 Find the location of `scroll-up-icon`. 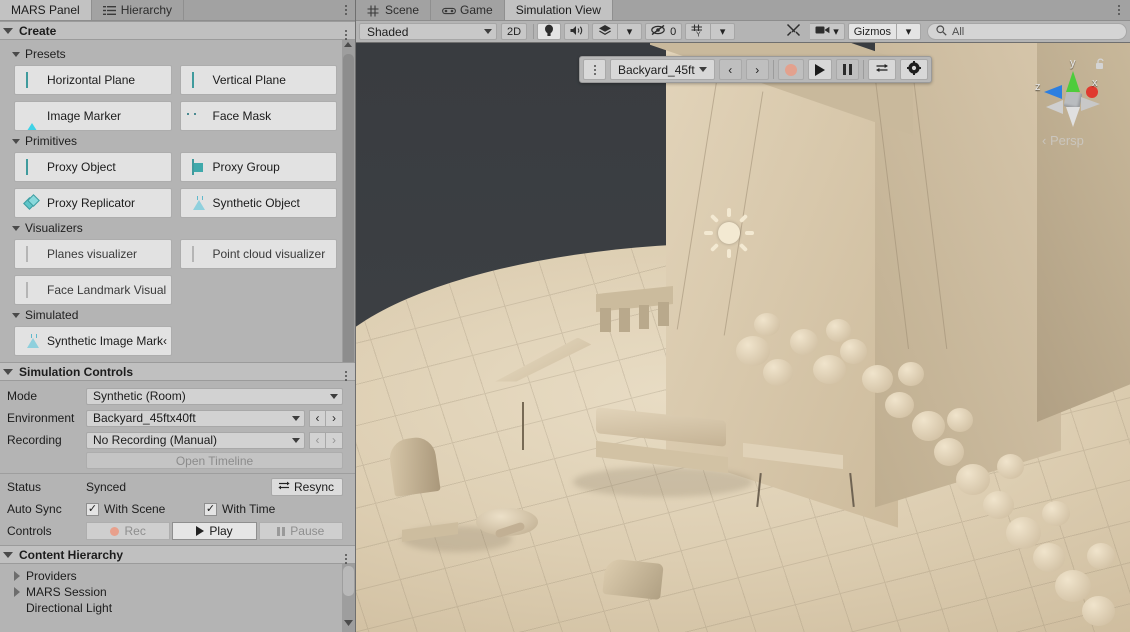

scroll-up-icon is located at coordinates (348, 44).